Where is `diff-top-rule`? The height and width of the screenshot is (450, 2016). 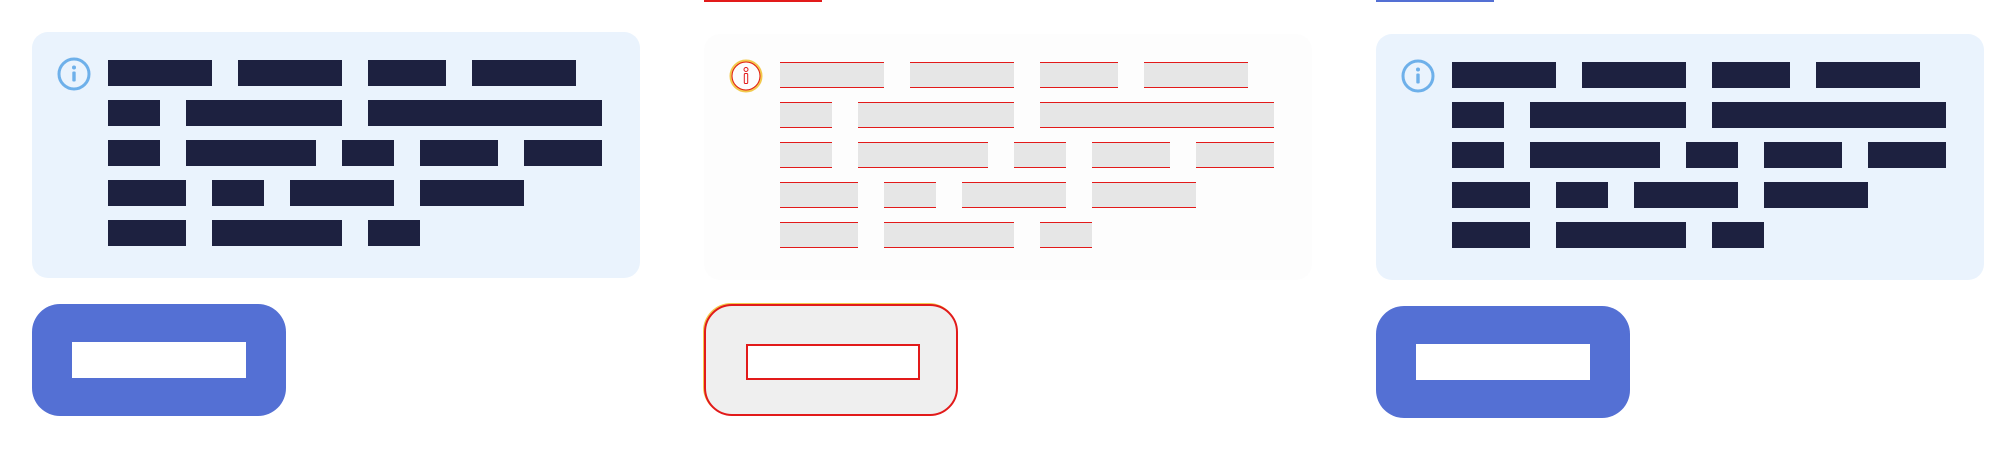 diff-top-rule is located at coordinates (763, 1).